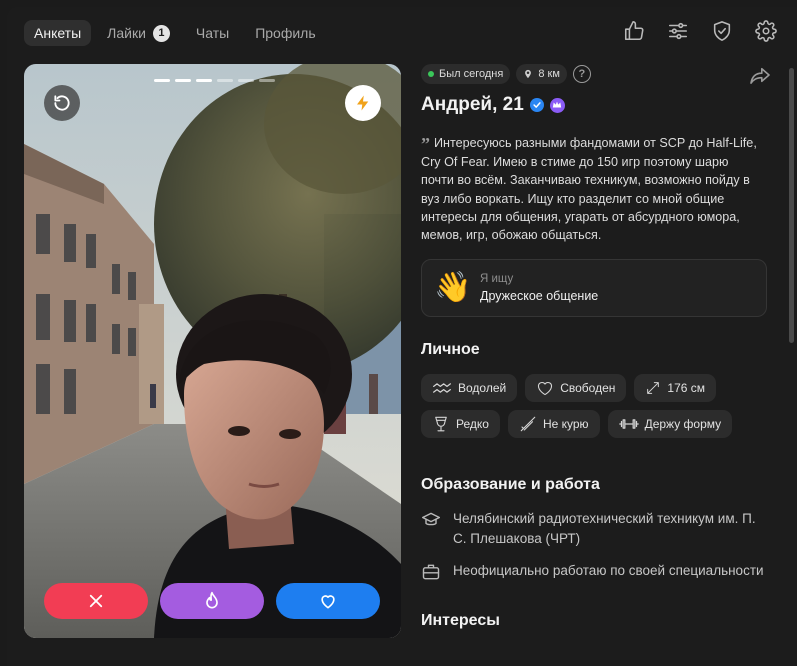 The height and width of the screenshot is (666, 797). I want to click on tab-chats-label: Чаты, so click(212, 33).